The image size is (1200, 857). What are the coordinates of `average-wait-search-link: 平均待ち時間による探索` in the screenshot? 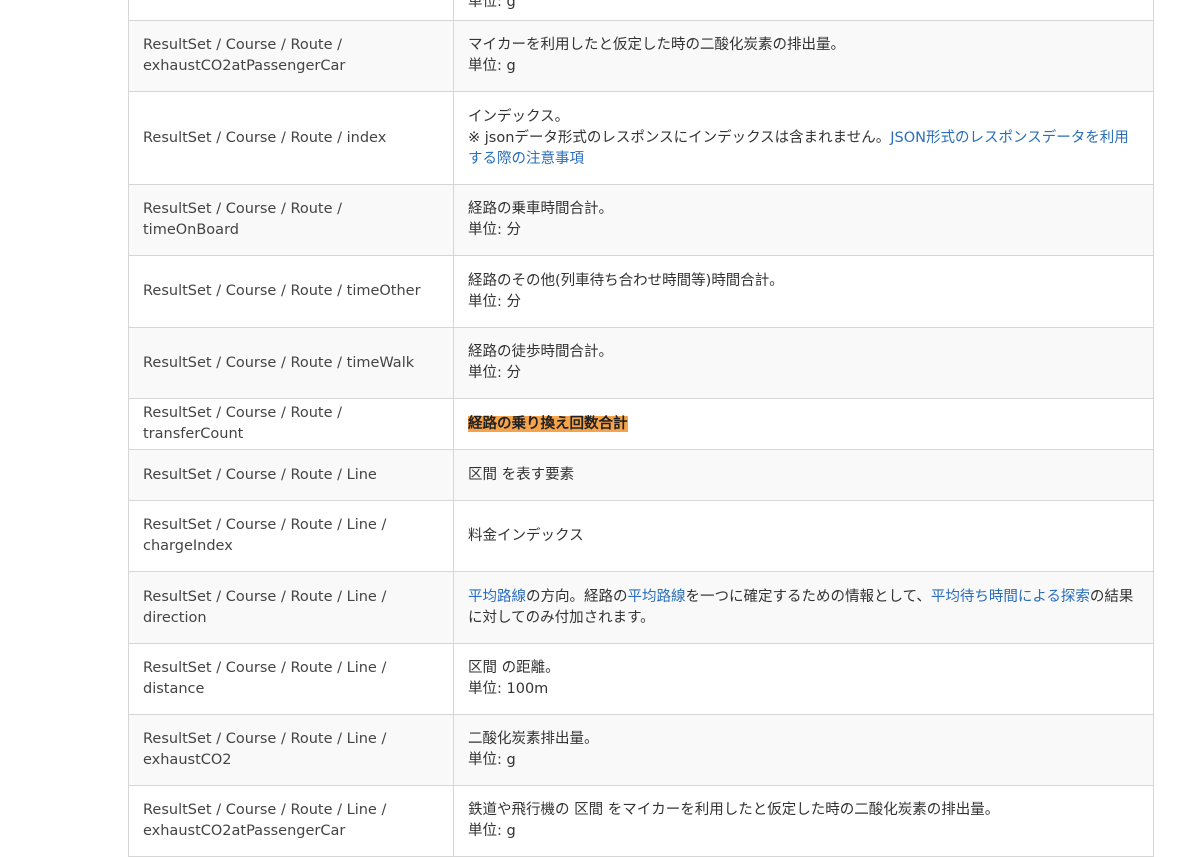 It's located at (1010, 597).